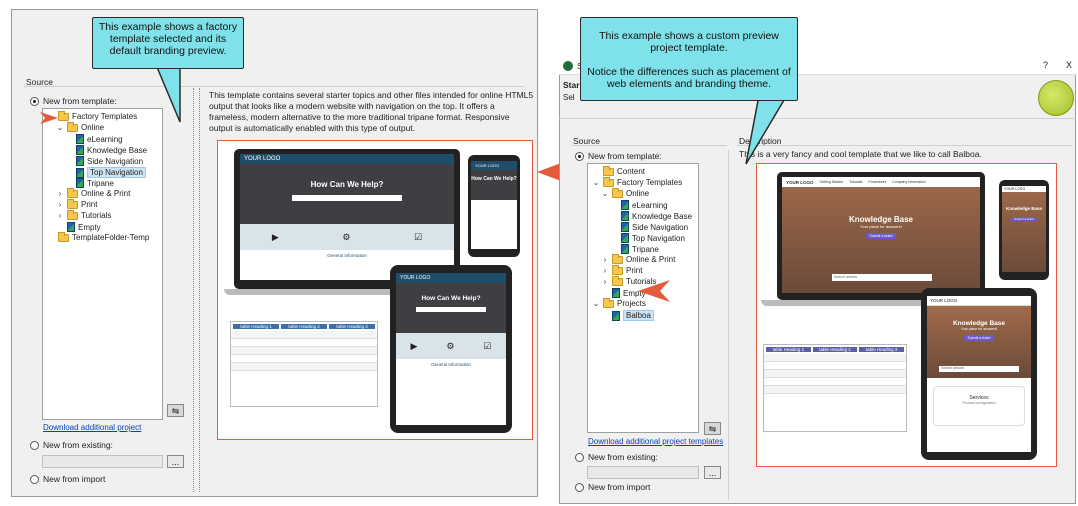 Image resolution: width=1078 pixels, height=506 pixels. What do you see at coordinates (71, 445) in the screenshot?
I see `left-new-from-existing-radio: New from existing:` at bounding box center [71, 445].